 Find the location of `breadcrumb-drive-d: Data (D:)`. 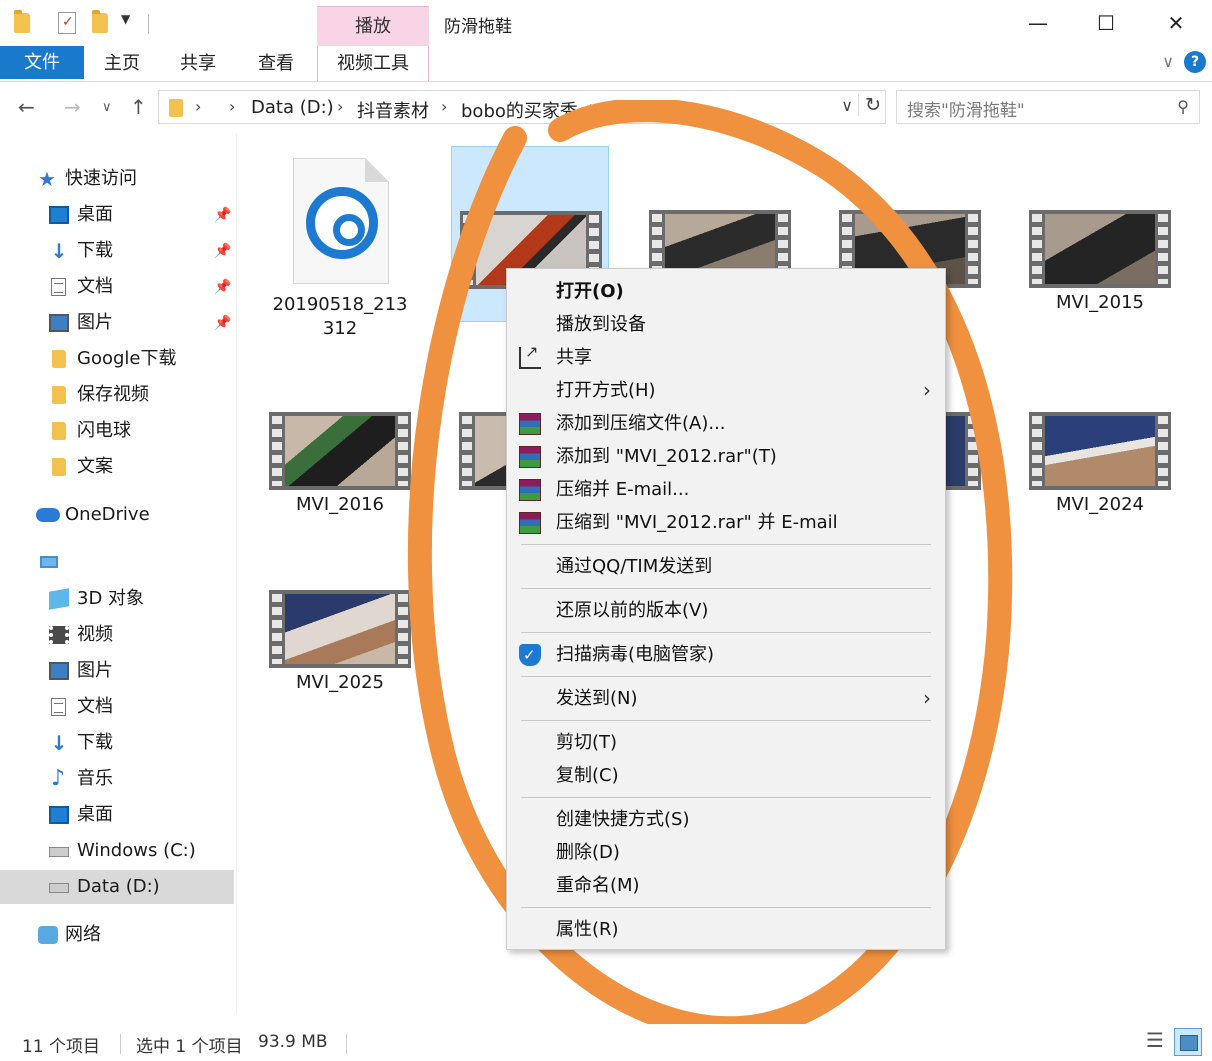

breadcrumb-drive-d: Data (D:) is located at coordinates (292, 107).